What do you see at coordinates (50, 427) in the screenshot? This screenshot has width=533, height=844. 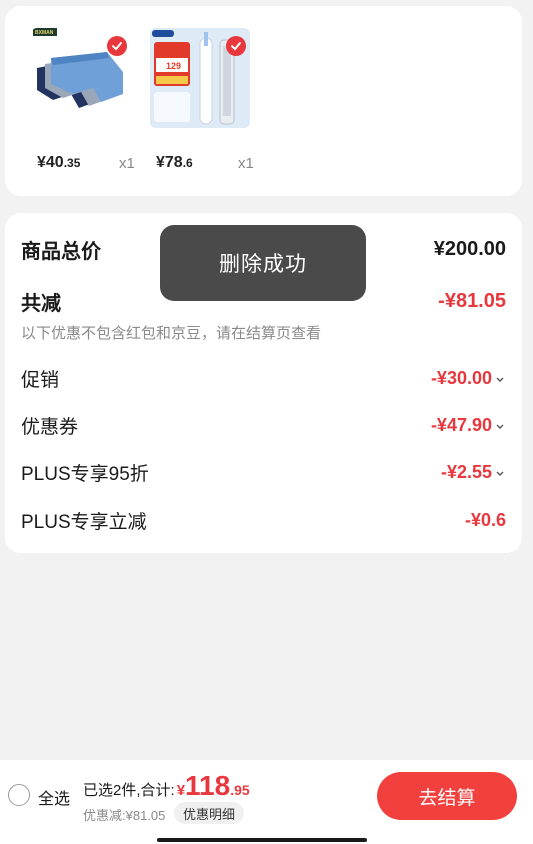 I see `discount-label: 优惠券` at bounding box center [50, 427].